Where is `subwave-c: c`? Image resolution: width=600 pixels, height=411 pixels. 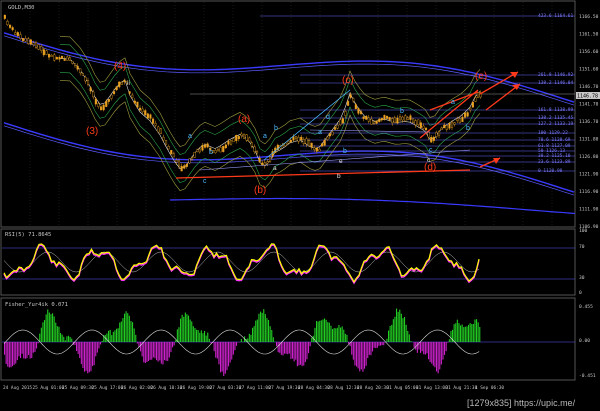
subwave-c: c is located at coordinates (205, 181).